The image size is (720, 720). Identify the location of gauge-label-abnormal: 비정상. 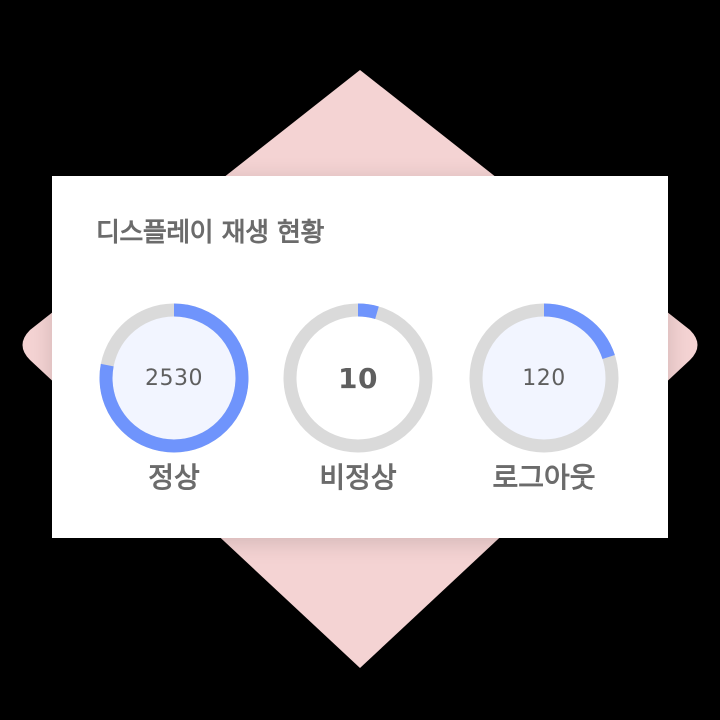
(358, 477).